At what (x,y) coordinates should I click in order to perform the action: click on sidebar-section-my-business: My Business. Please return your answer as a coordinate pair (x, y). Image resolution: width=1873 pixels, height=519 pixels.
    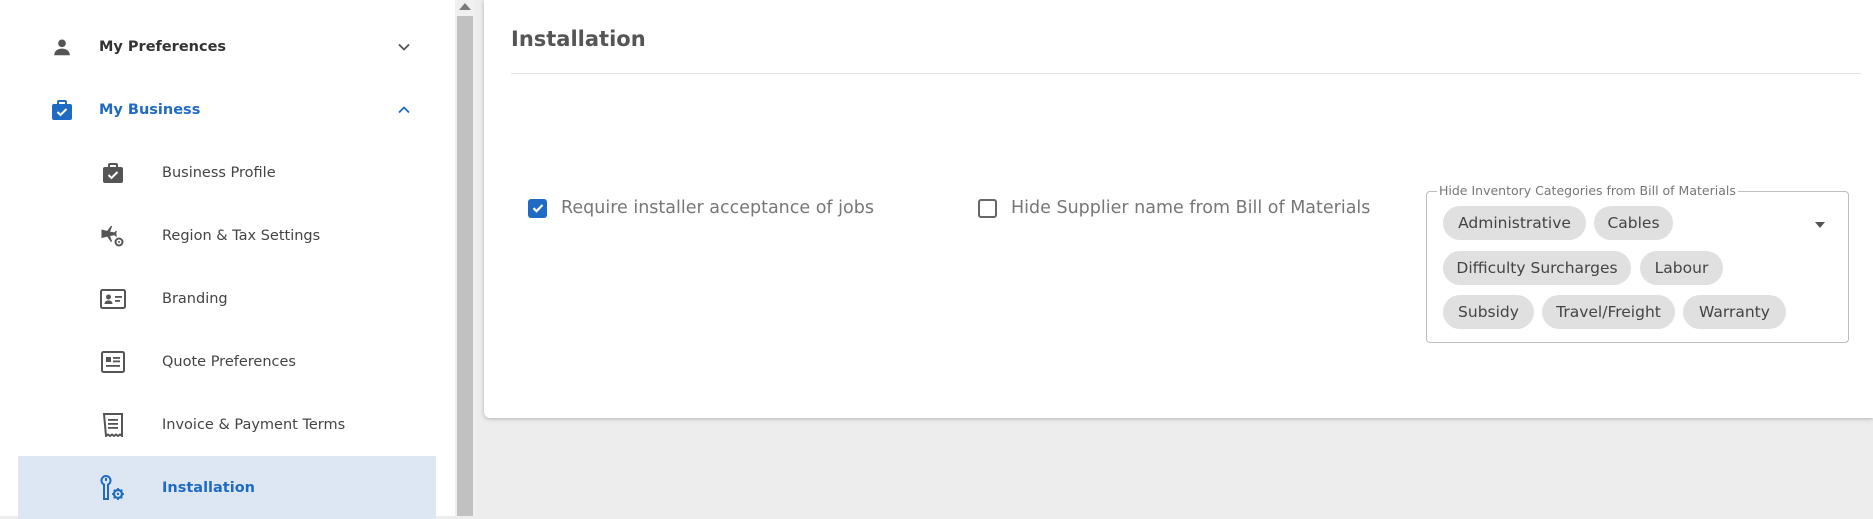
    Looking at the image, I should click on (227, 109).